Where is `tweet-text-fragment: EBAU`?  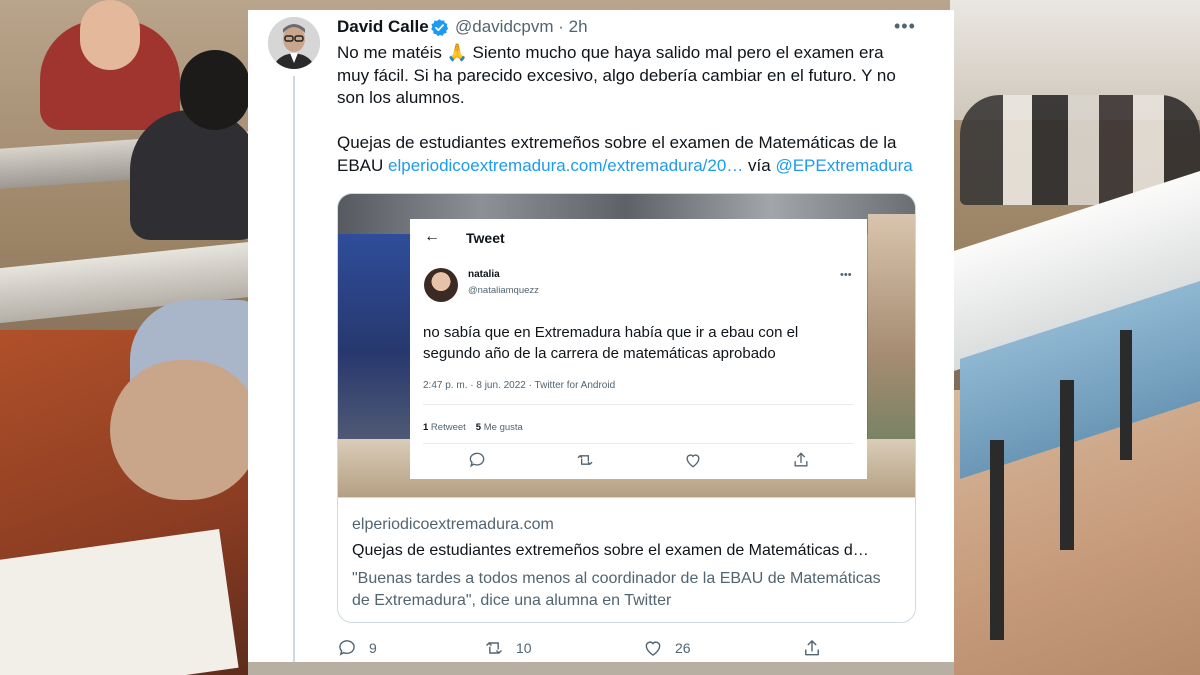
tweet-text-fragment: EBAU is located at coordinates (363, 165).